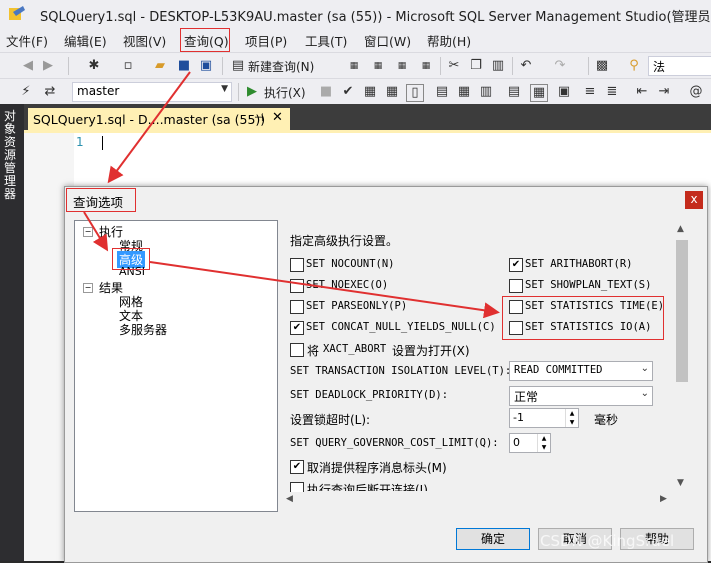 This screenshot has width=711, height=563. I want to click on menu-window: 窗口(W), so click(387, 40).